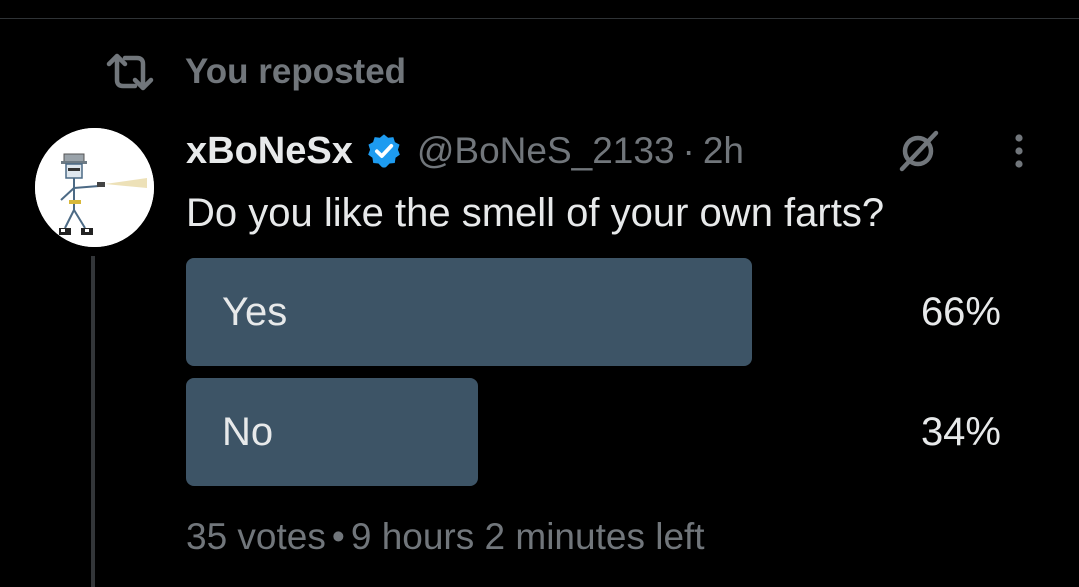 This screenshot has width=1079, height=587. I want to click on poll-option-yes: Yes 66%, so click(593, 312).